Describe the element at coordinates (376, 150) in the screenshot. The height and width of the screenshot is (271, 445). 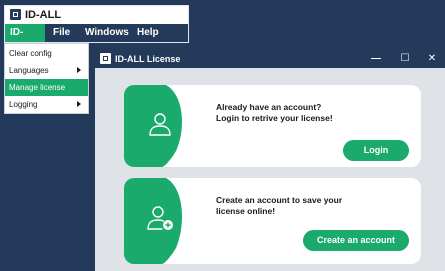
I see `login-button: Login` at that location.